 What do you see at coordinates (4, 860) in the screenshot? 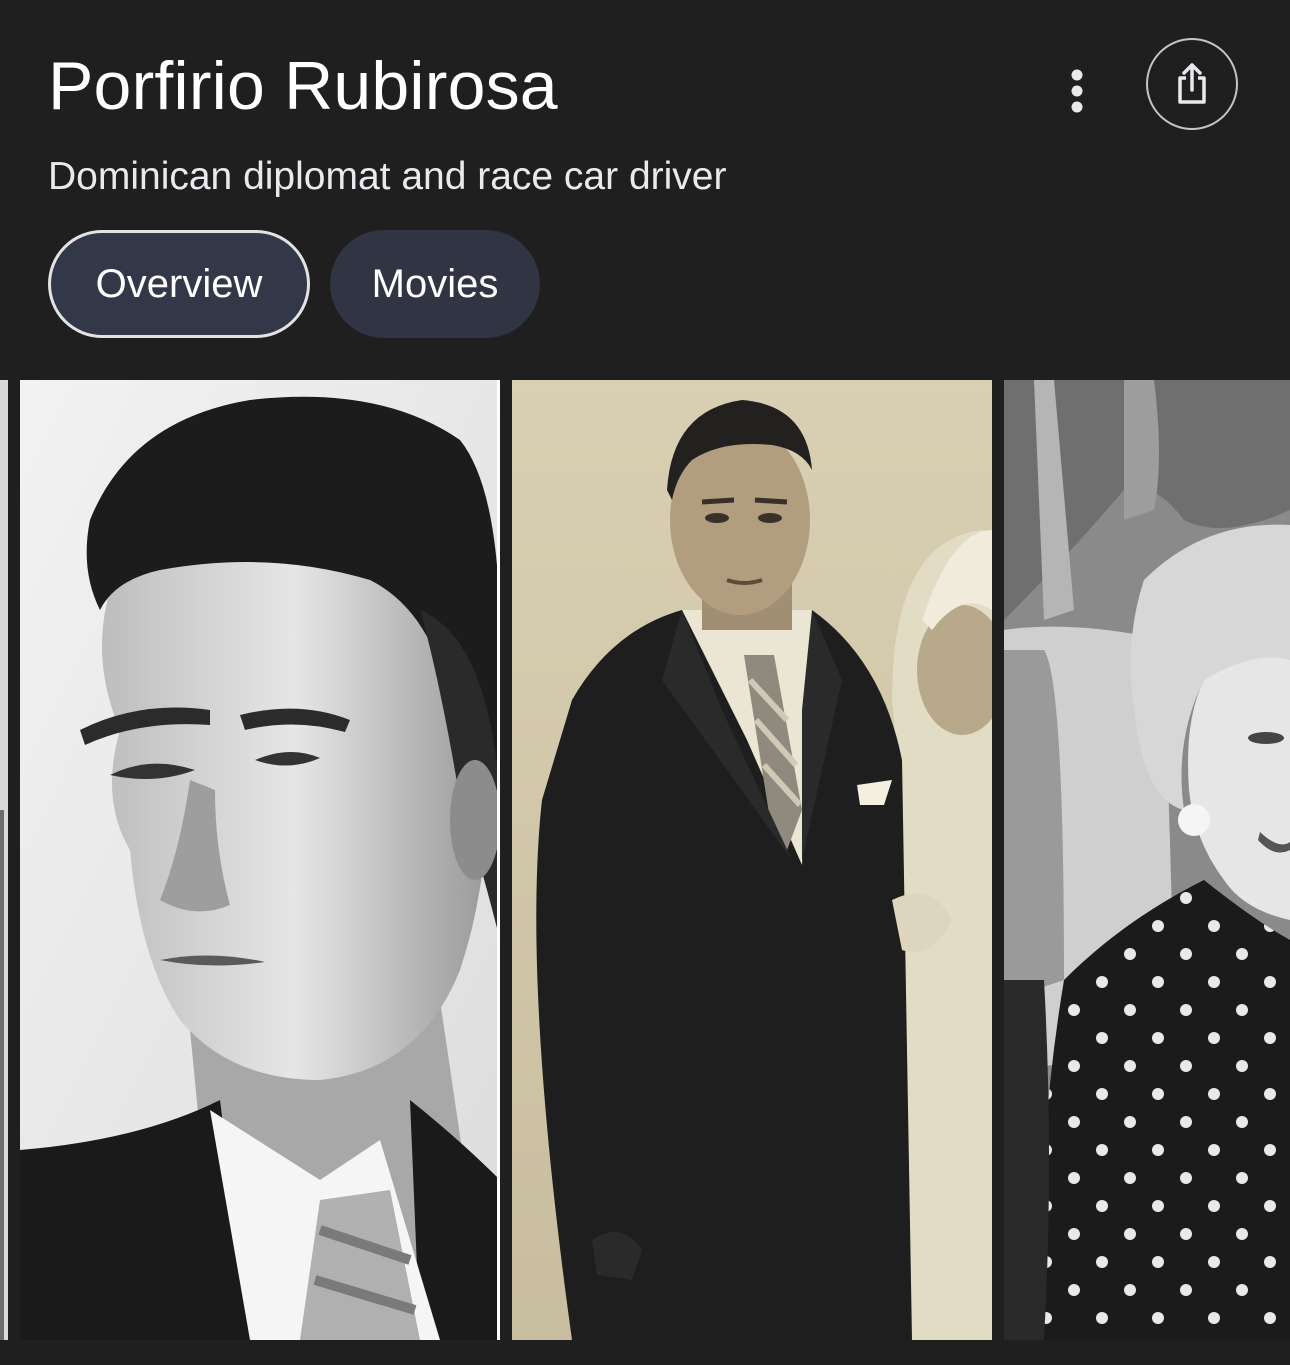
I see `gallery-image-partial` at bounding box center [4, 860].